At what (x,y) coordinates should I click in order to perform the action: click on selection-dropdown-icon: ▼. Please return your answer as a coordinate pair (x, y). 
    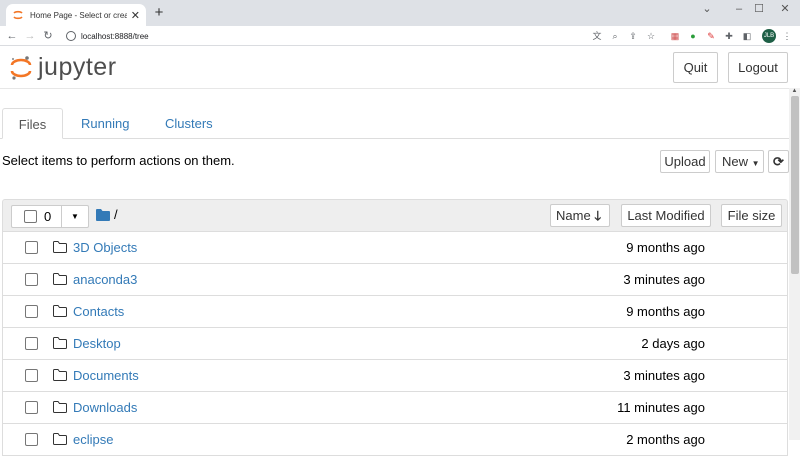
    Looking at the image, I should click on (75, 216).